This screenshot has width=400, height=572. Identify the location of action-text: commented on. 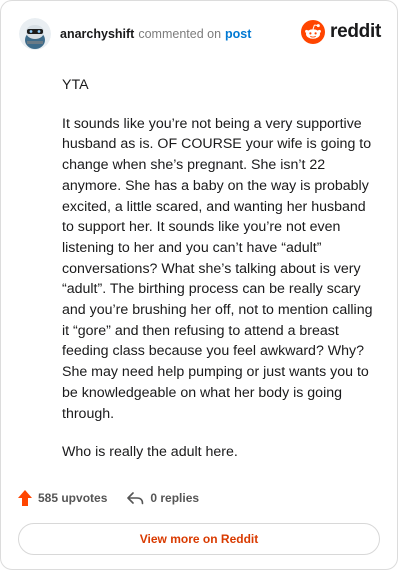
(180, 34).